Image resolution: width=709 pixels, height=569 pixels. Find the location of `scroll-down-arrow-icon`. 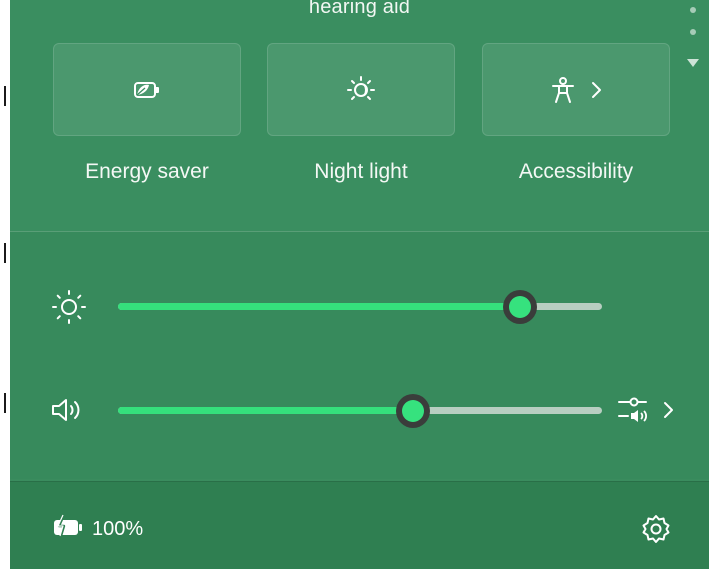

scroll-down-arrow-icon is located at coordinates (693, 63).